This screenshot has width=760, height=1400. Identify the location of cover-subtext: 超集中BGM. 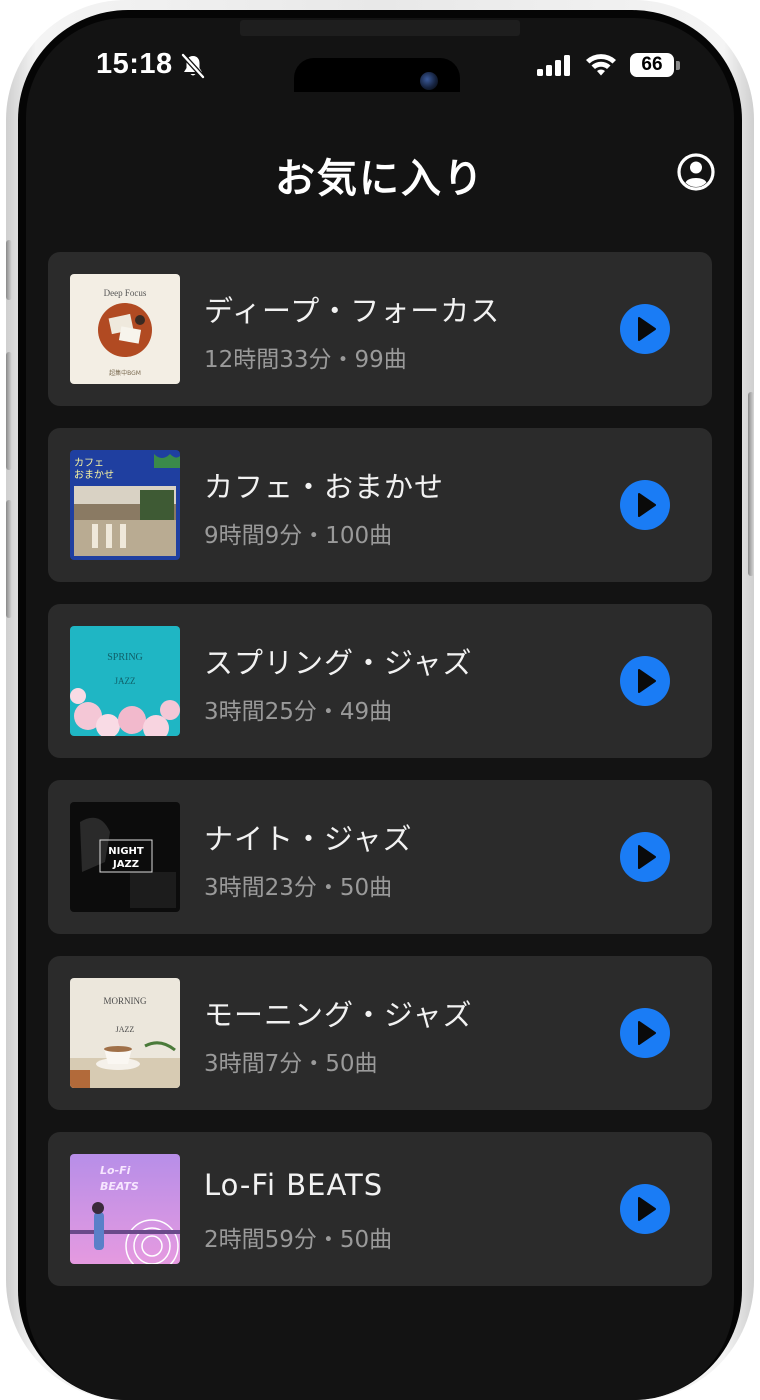
(125, 373).